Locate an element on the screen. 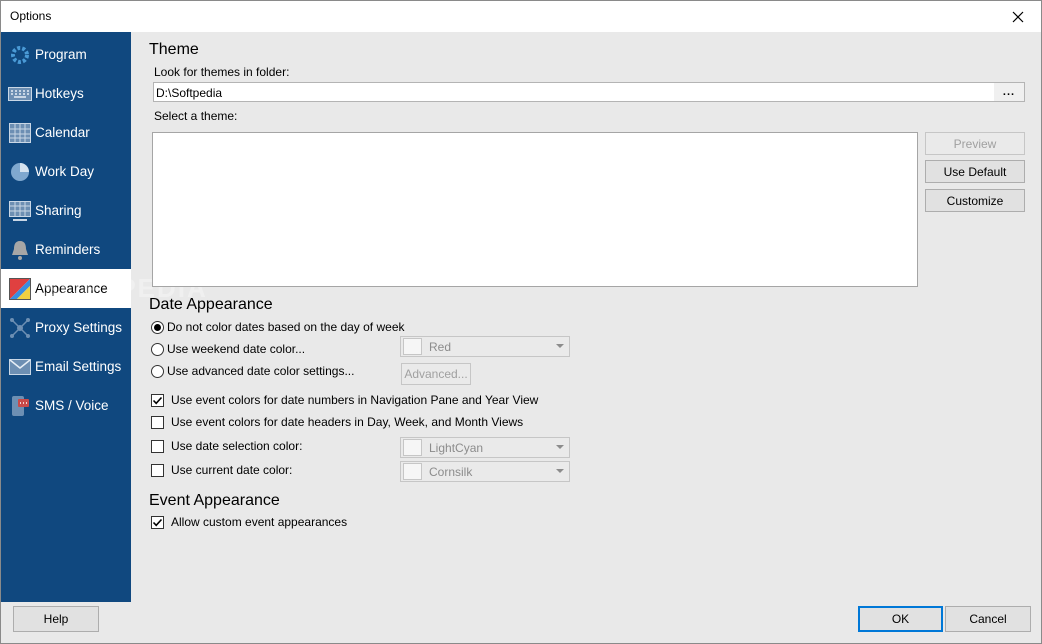  checkbox-label: Use date selection color: is located at coordinates (237, 446).